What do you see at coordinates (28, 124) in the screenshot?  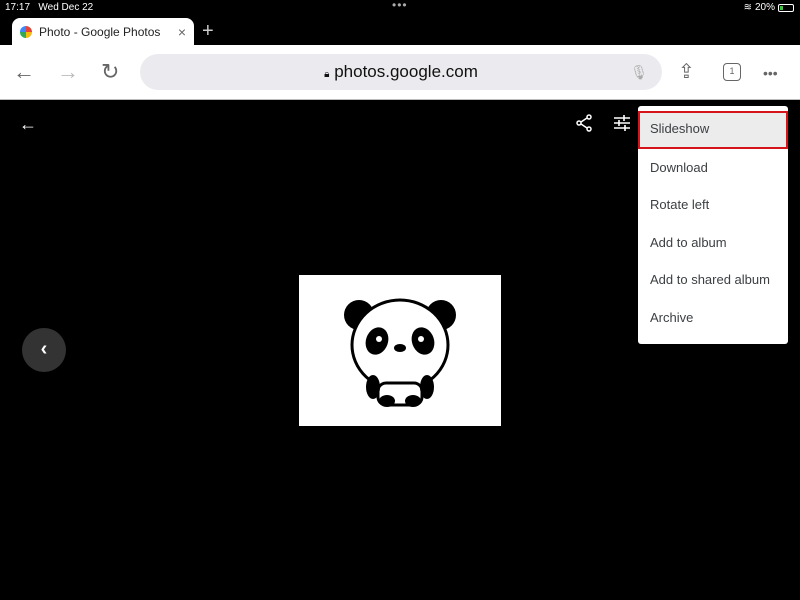 I see `viewer-back-button: ←` at bounding box center [28, 124].